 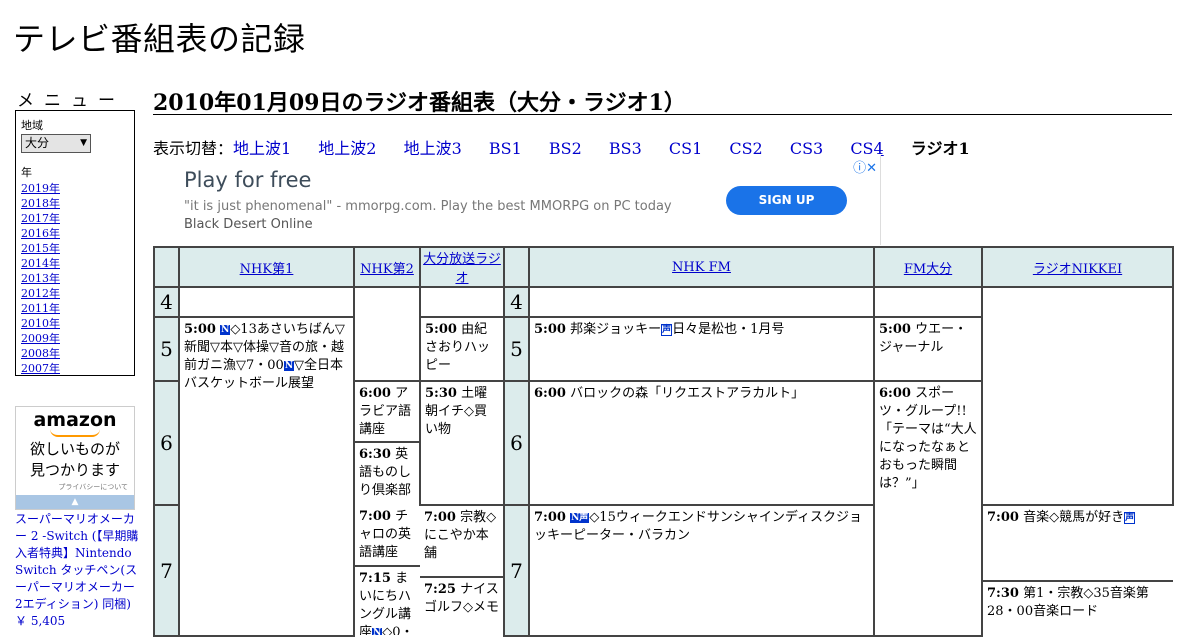 I want to click on scroll-up-icon: ▲, so click(x=75, y=502).